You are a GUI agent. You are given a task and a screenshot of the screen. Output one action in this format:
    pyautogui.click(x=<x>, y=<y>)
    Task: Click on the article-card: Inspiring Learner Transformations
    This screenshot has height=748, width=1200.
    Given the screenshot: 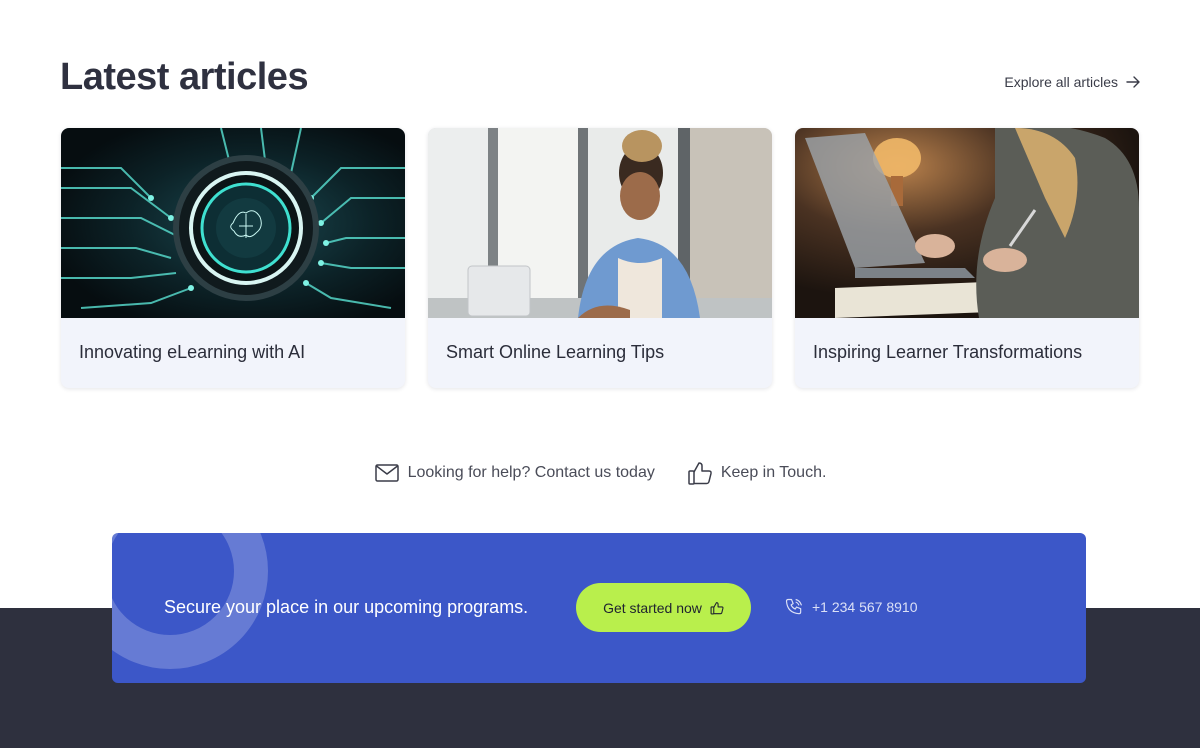 What is the action you would take?
    pyautogui.click(x=967, y=258)
    